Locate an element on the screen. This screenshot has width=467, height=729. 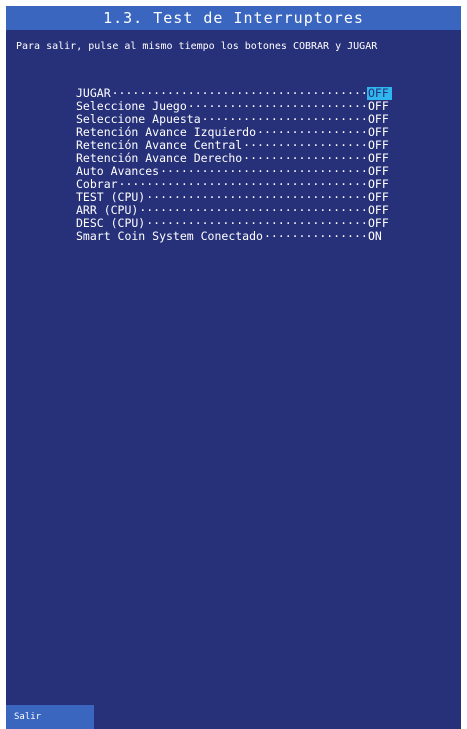
switch-row-retencion-central: Retención Avance Central OFF is located at coordinates (234, 144).